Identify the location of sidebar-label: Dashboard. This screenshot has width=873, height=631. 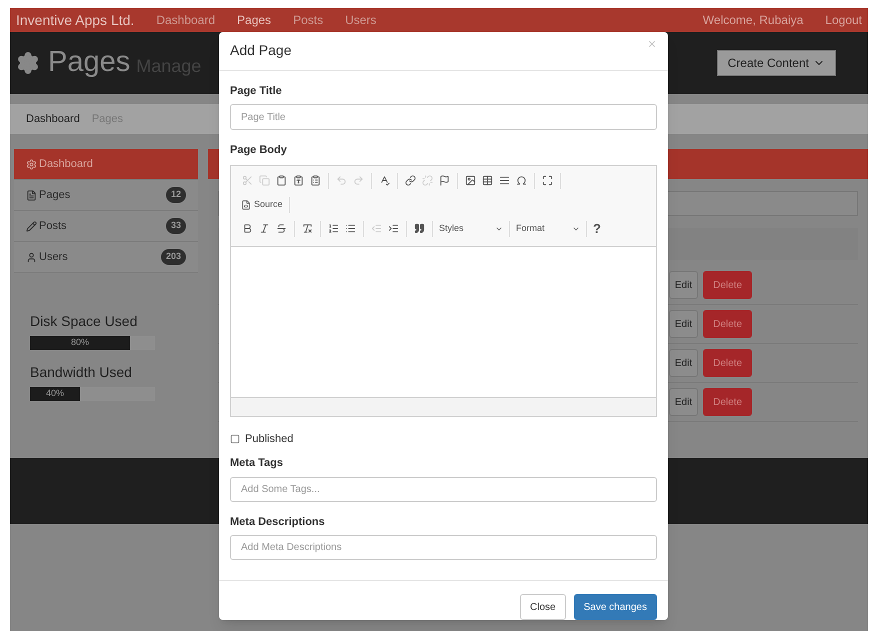
(66, 164).